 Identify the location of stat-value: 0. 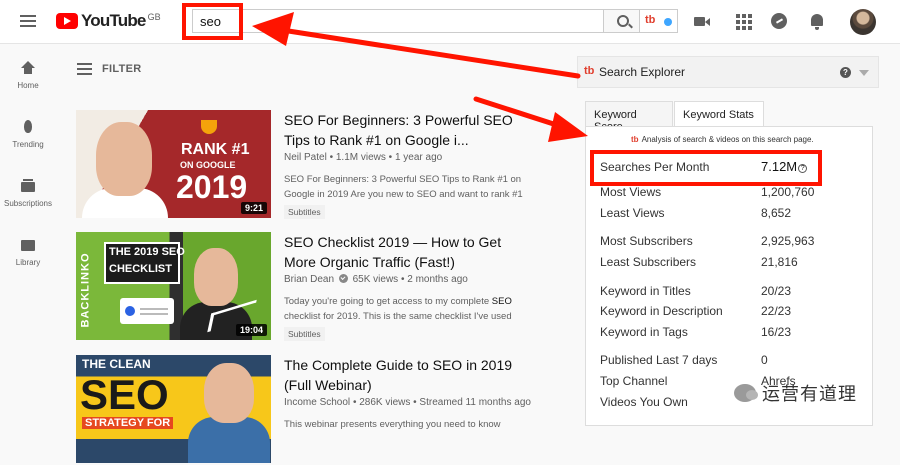
(764, 360).